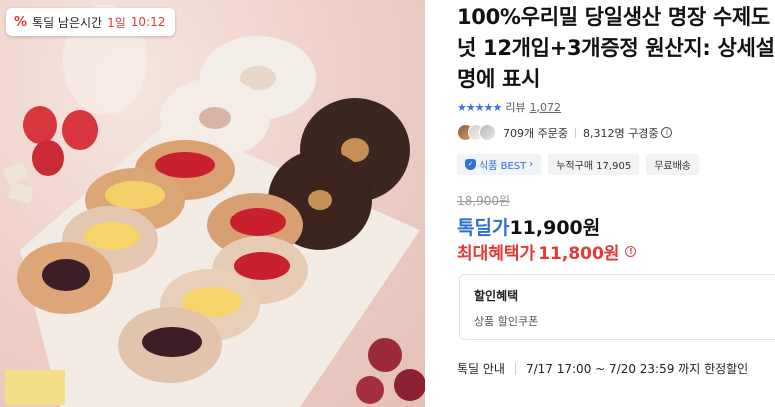  I want to click on orders-count: 709개 주문중, so click(535, 133).